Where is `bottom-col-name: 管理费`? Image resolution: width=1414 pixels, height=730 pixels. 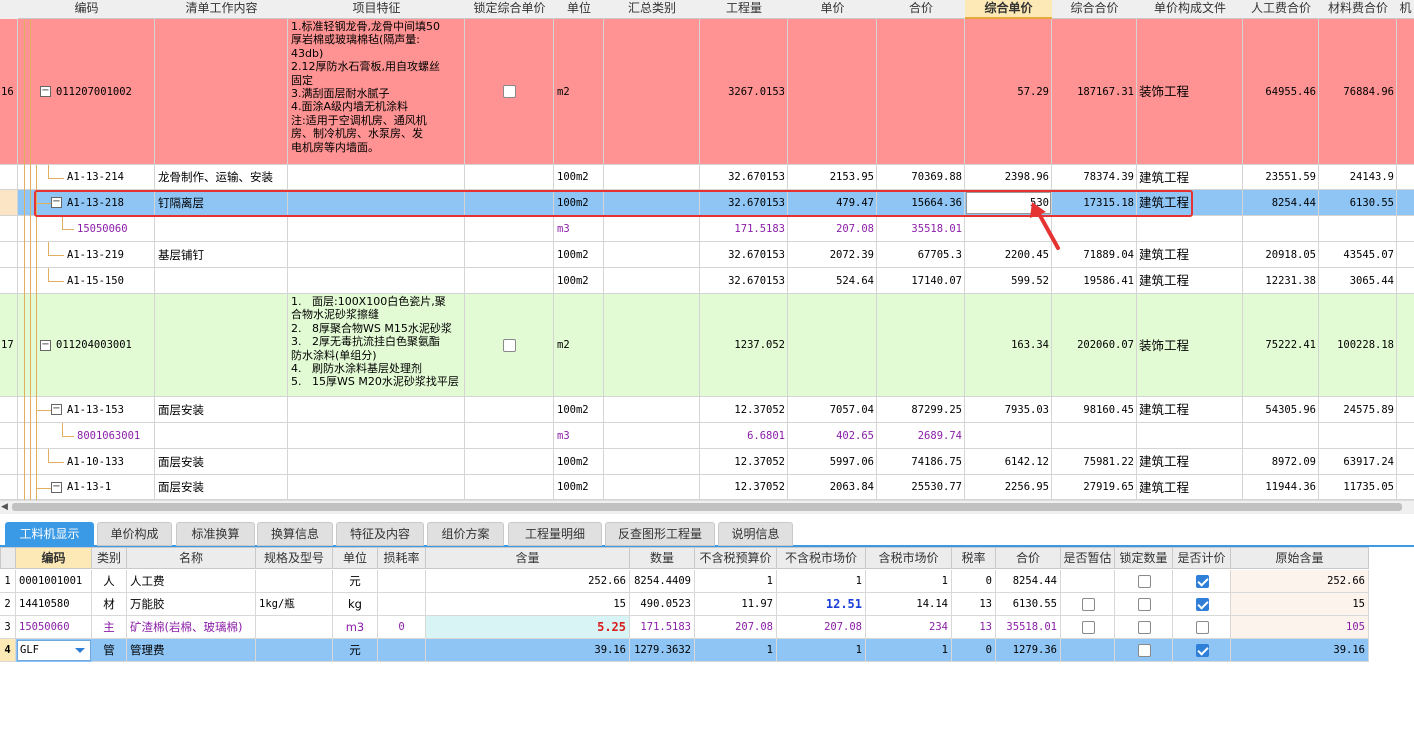 bottom-col-name: 管理费 is located at coordinates (191, 650).